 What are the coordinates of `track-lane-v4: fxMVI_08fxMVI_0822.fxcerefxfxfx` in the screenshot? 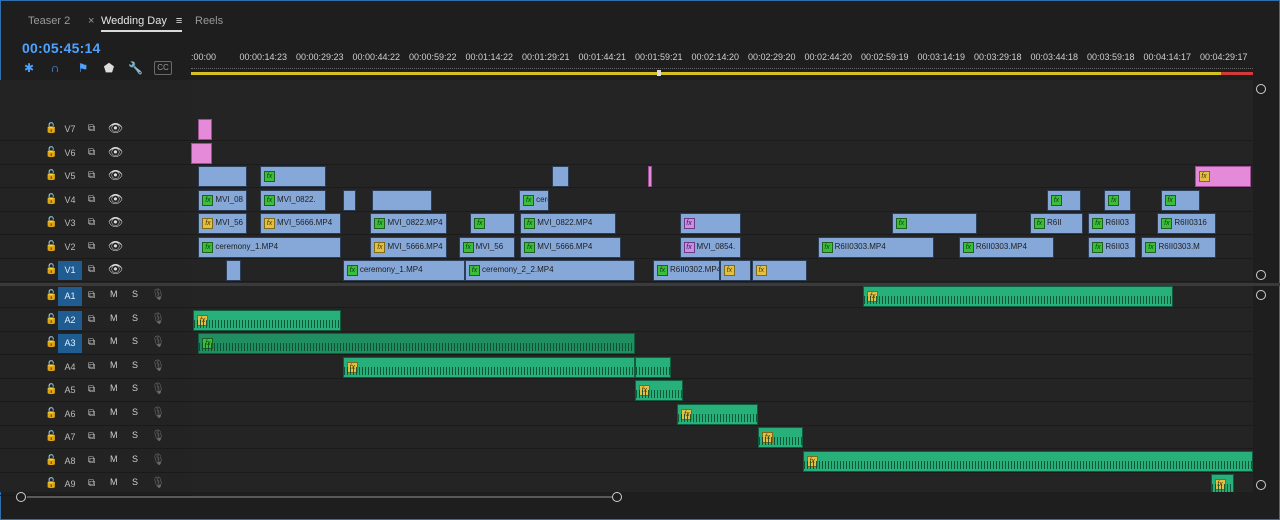 It's located at (722, 200).